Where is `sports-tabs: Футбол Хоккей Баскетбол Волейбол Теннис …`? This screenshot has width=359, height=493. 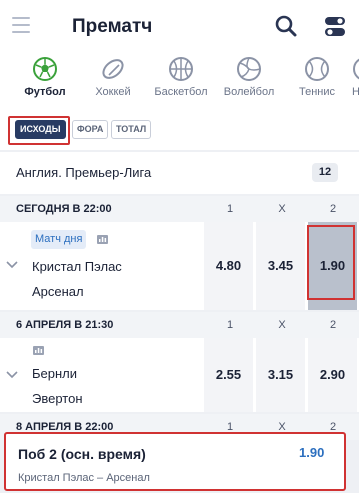
sports-tabs: Футбол Хоккей Баскетбол Волейбол Теннис … is located at coordinates (179, 82).